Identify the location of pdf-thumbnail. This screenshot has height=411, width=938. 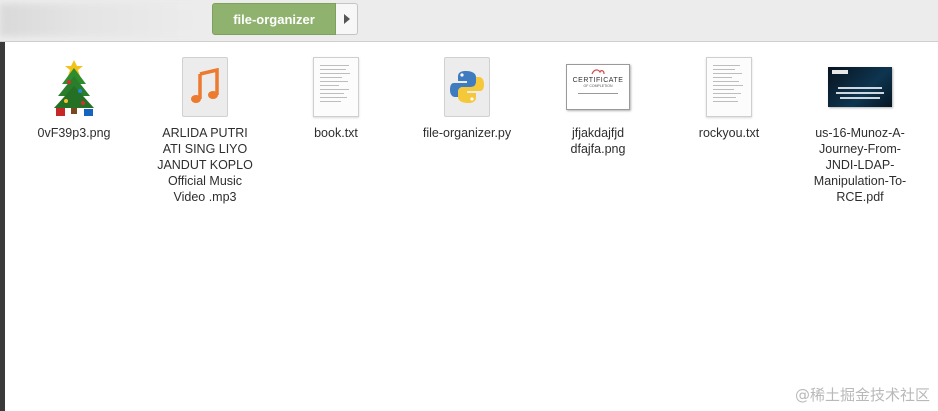
(860, 87).